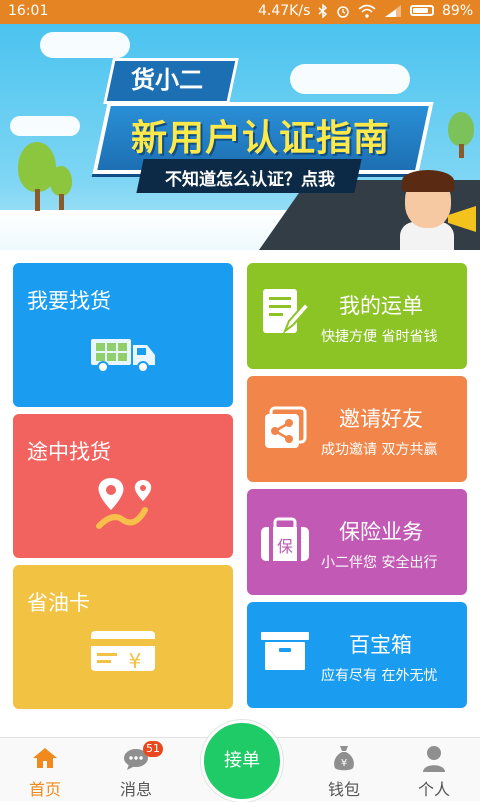 This screenshot has width=480, height=802. What do you see at coordinates (367, 11) in the screenshot?
I see `wifi-icon` at bounding box center [367, 11].